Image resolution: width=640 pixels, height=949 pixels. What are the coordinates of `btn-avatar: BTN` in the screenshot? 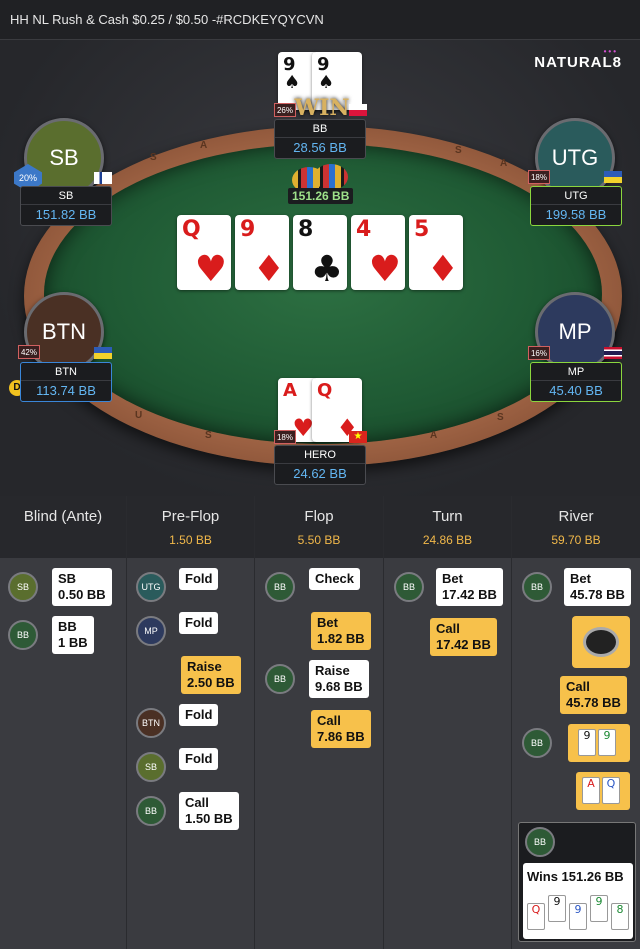 It's located at (64, 332).